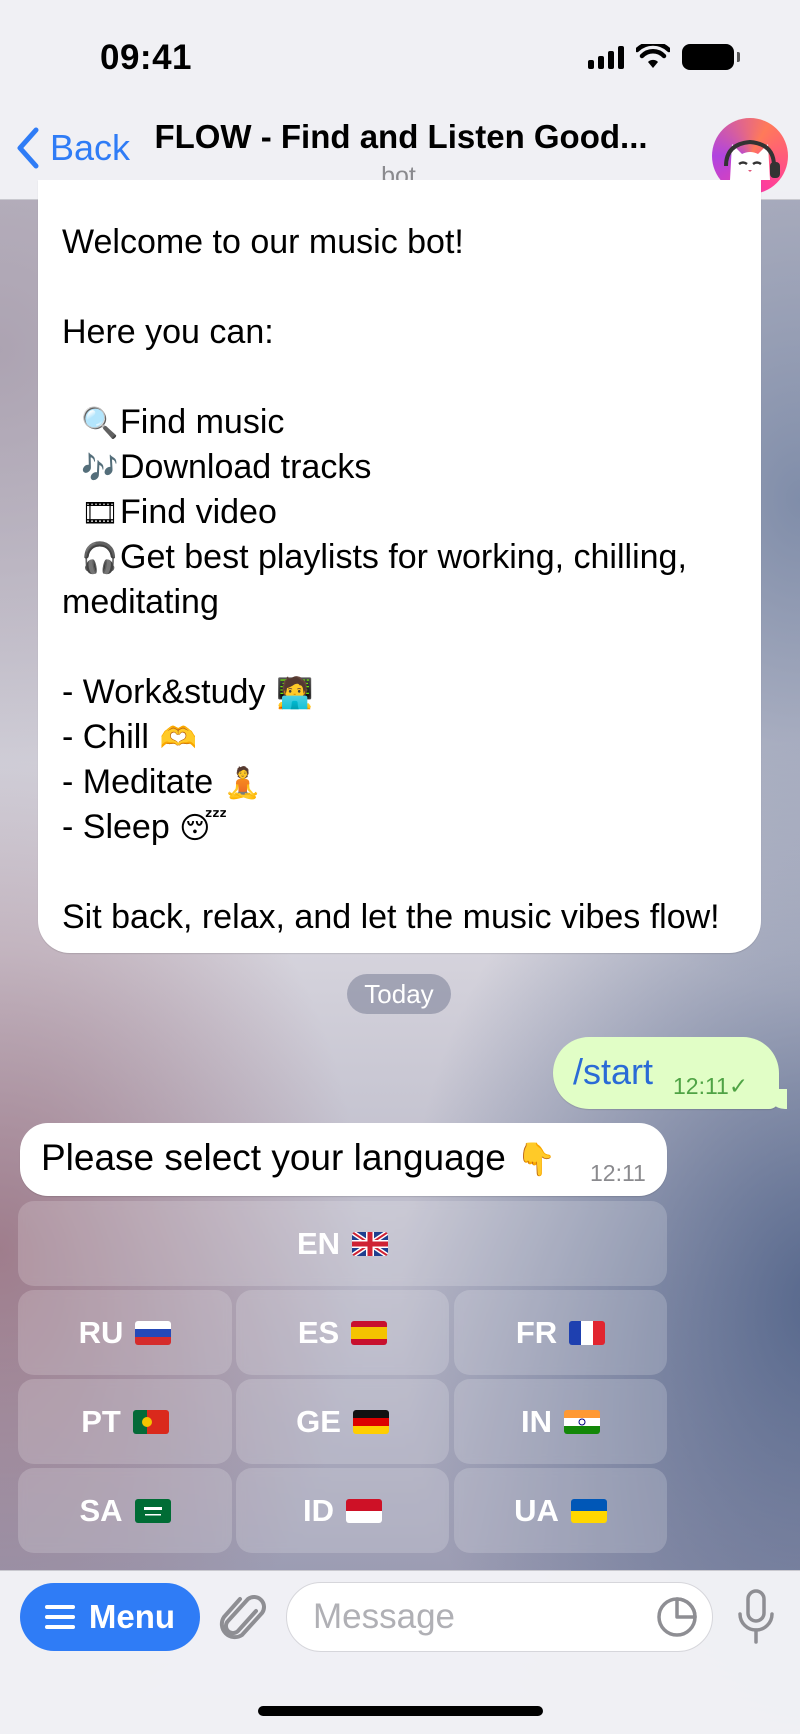 The height and width of the screenshot is (1734, 800). Describe the element at coordinates (499, 1617) in the screenshot. I see `message-input: Message` at that location.